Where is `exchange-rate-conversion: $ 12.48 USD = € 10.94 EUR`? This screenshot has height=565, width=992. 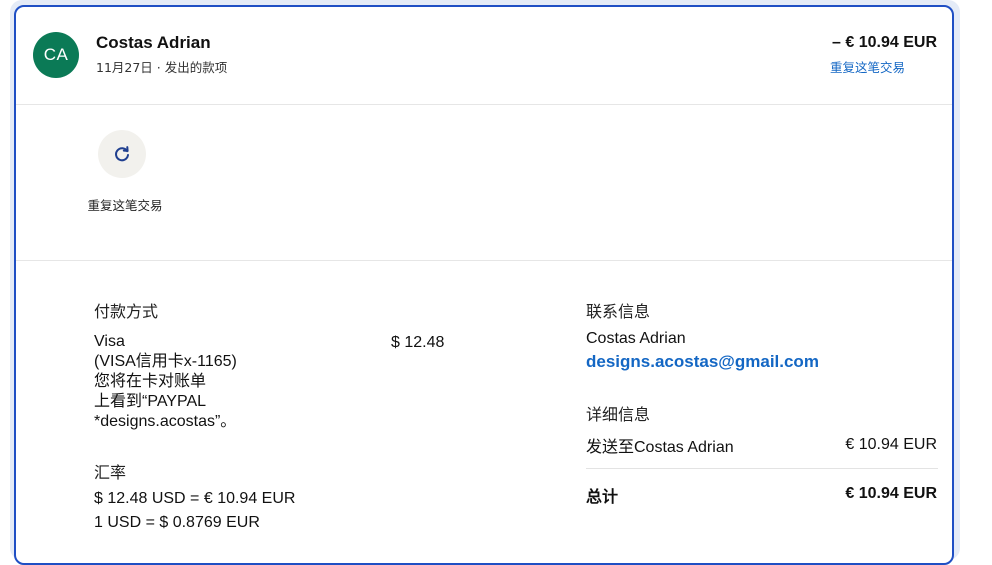
exchange-rate-conversion: $ 12.48 USD = € 10.94 EUR is located at coordinates (195, 498).